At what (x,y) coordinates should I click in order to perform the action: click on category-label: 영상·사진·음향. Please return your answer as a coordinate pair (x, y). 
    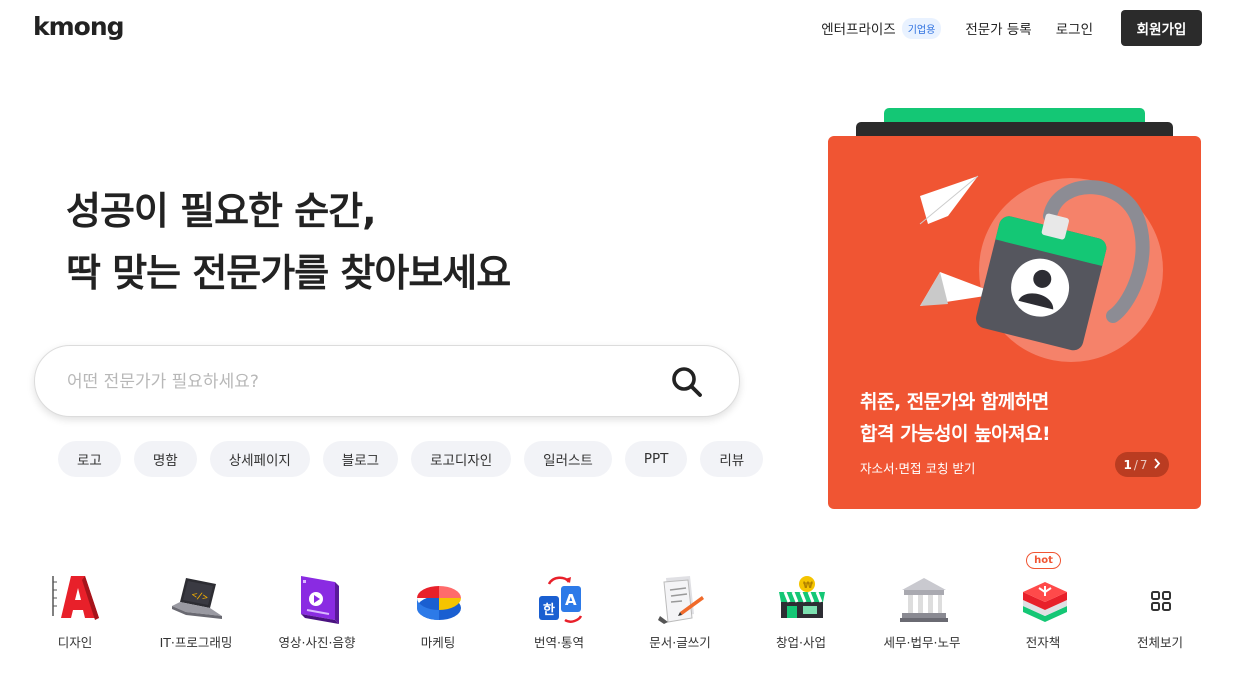
    Looking at the image, I should click on (317, 642).